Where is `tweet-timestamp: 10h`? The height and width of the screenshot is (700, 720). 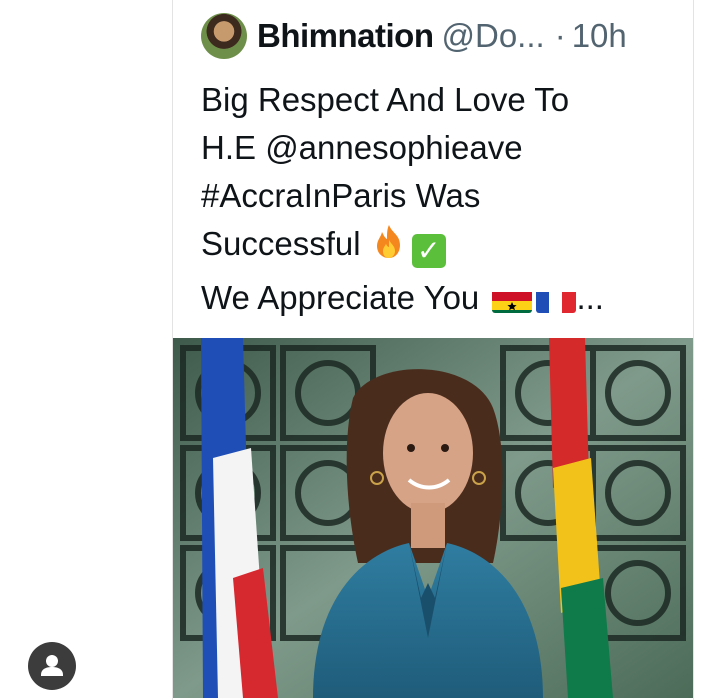 tweet-timestamp: 10h is located at coordinates (599, 36).